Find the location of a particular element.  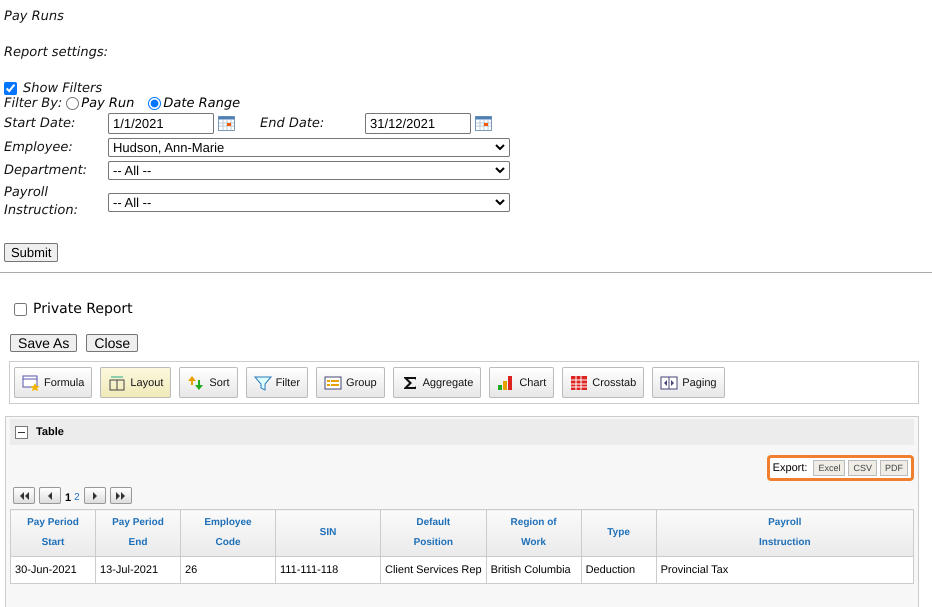

start-date-field: 1/1/2021 is located at coordinates (161, 123).